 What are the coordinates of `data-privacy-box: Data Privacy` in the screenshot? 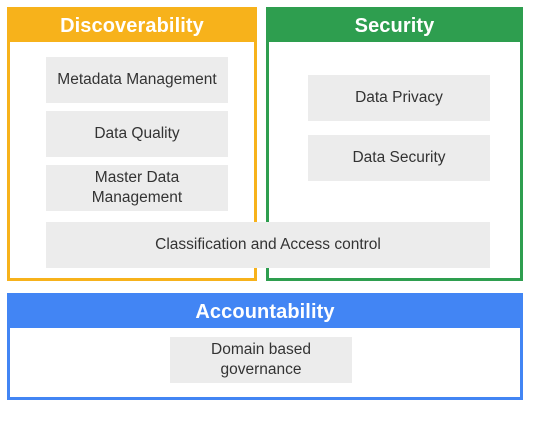 It's located at (399, 98).